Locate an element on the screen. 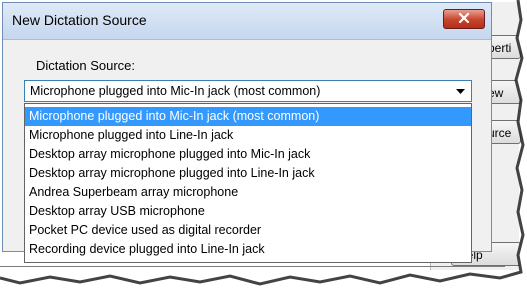 This screenshot has width=527, height=295. dropdown-option: Microphone plugged into Line-In jack is located at coordinates (248, 135).